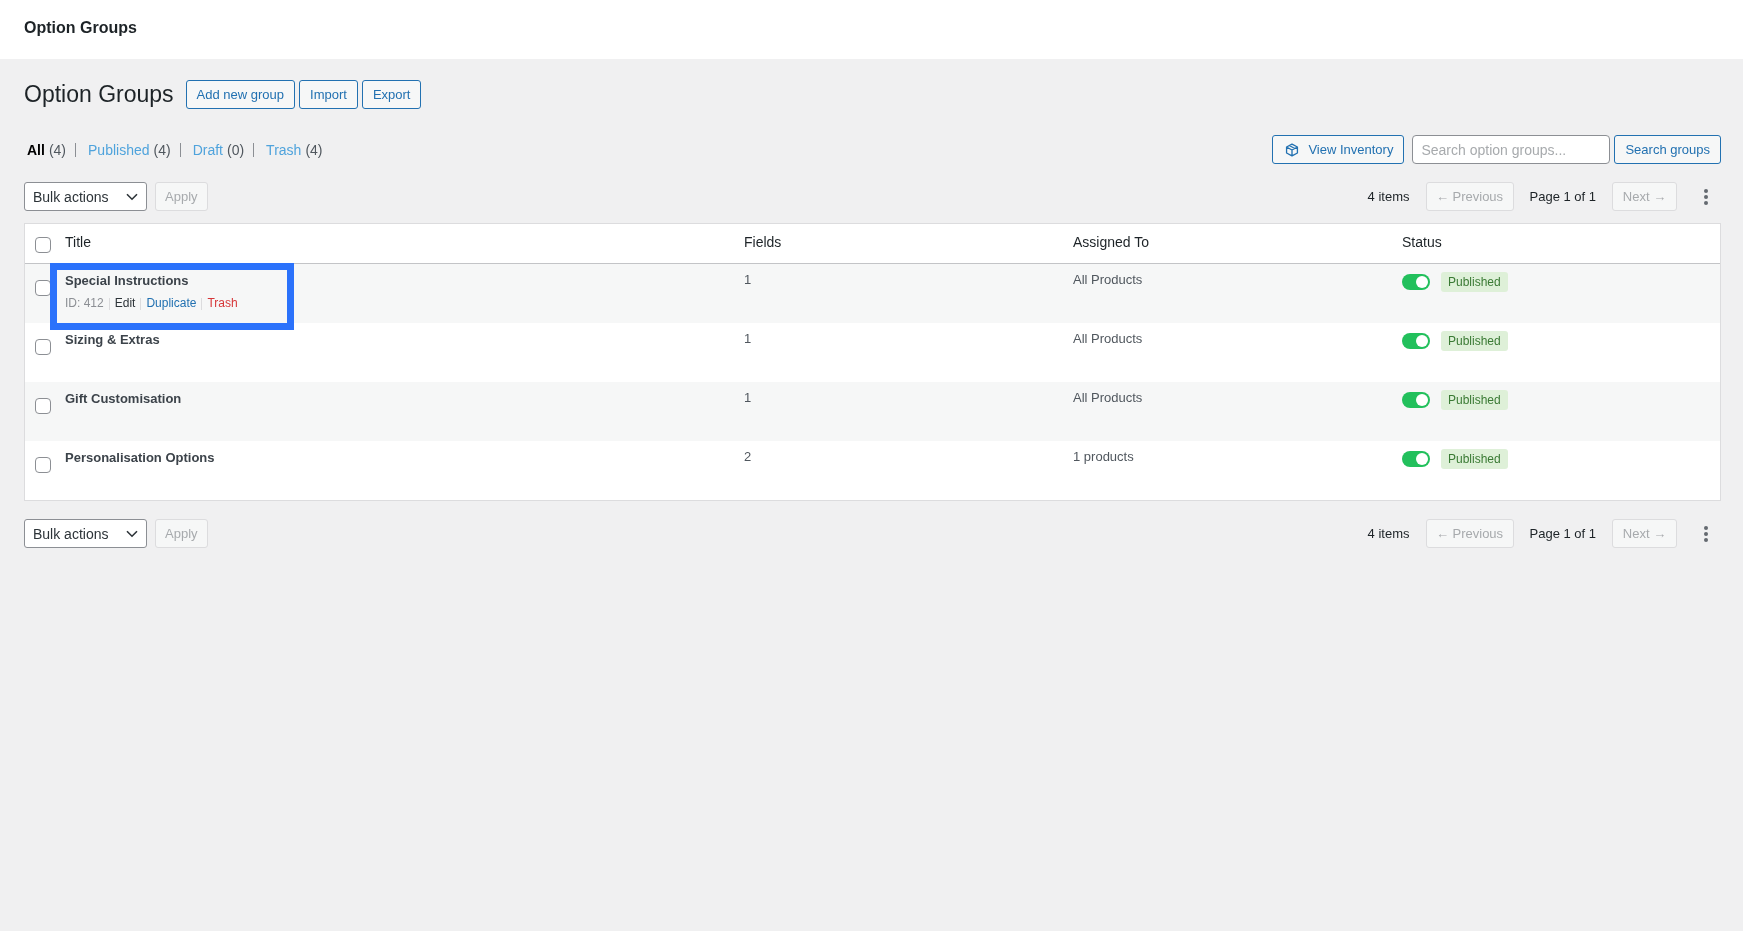 The width and height of the screenshot is (1743, 931). What do you see at coordinates (140, 457) in the screenshot?
I see `group-title: Personalisation Options` at bounding box center [140, 457].